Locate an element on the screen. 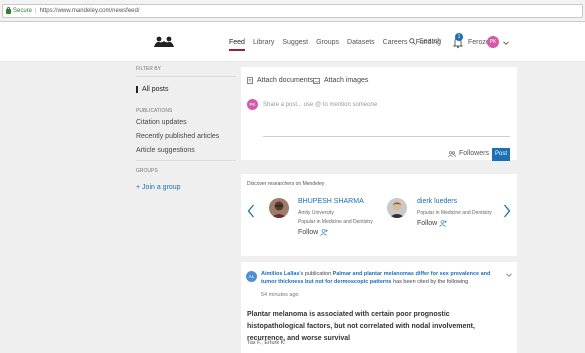 This screenshot has width=585, height=353. join-group-link: + Join a group is located at coordinates (158, 187).